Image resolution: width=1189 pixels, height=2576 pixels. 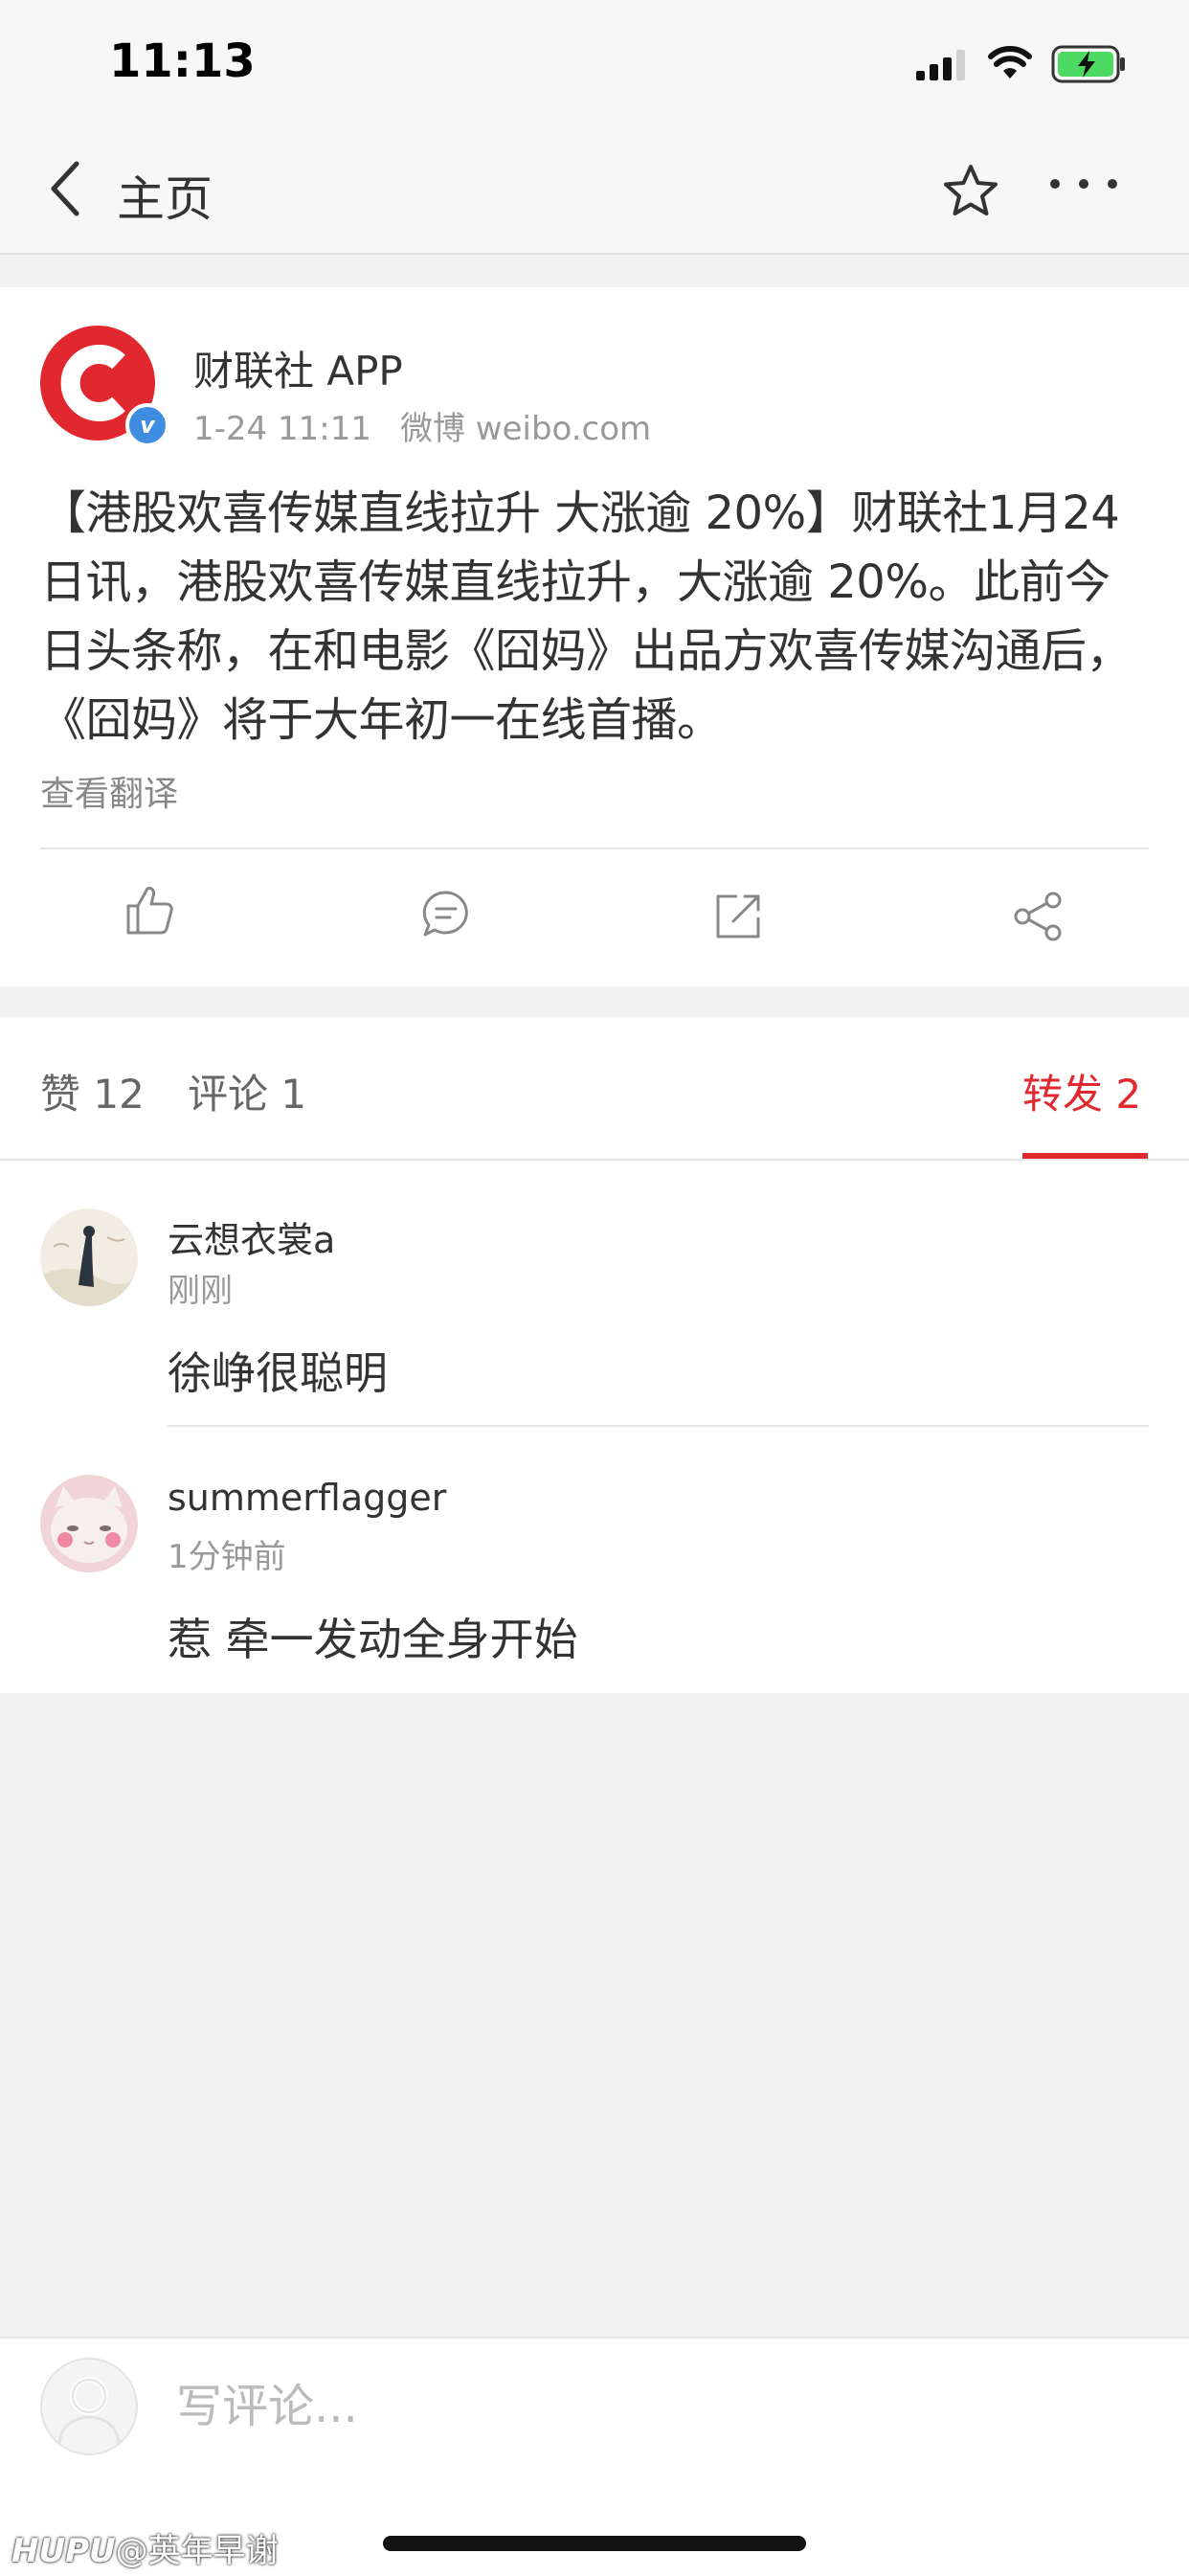 What do you see at coordinates (607, 2406) in the screenshot?
I see `comment-input` at bounding box center [607, 2406].